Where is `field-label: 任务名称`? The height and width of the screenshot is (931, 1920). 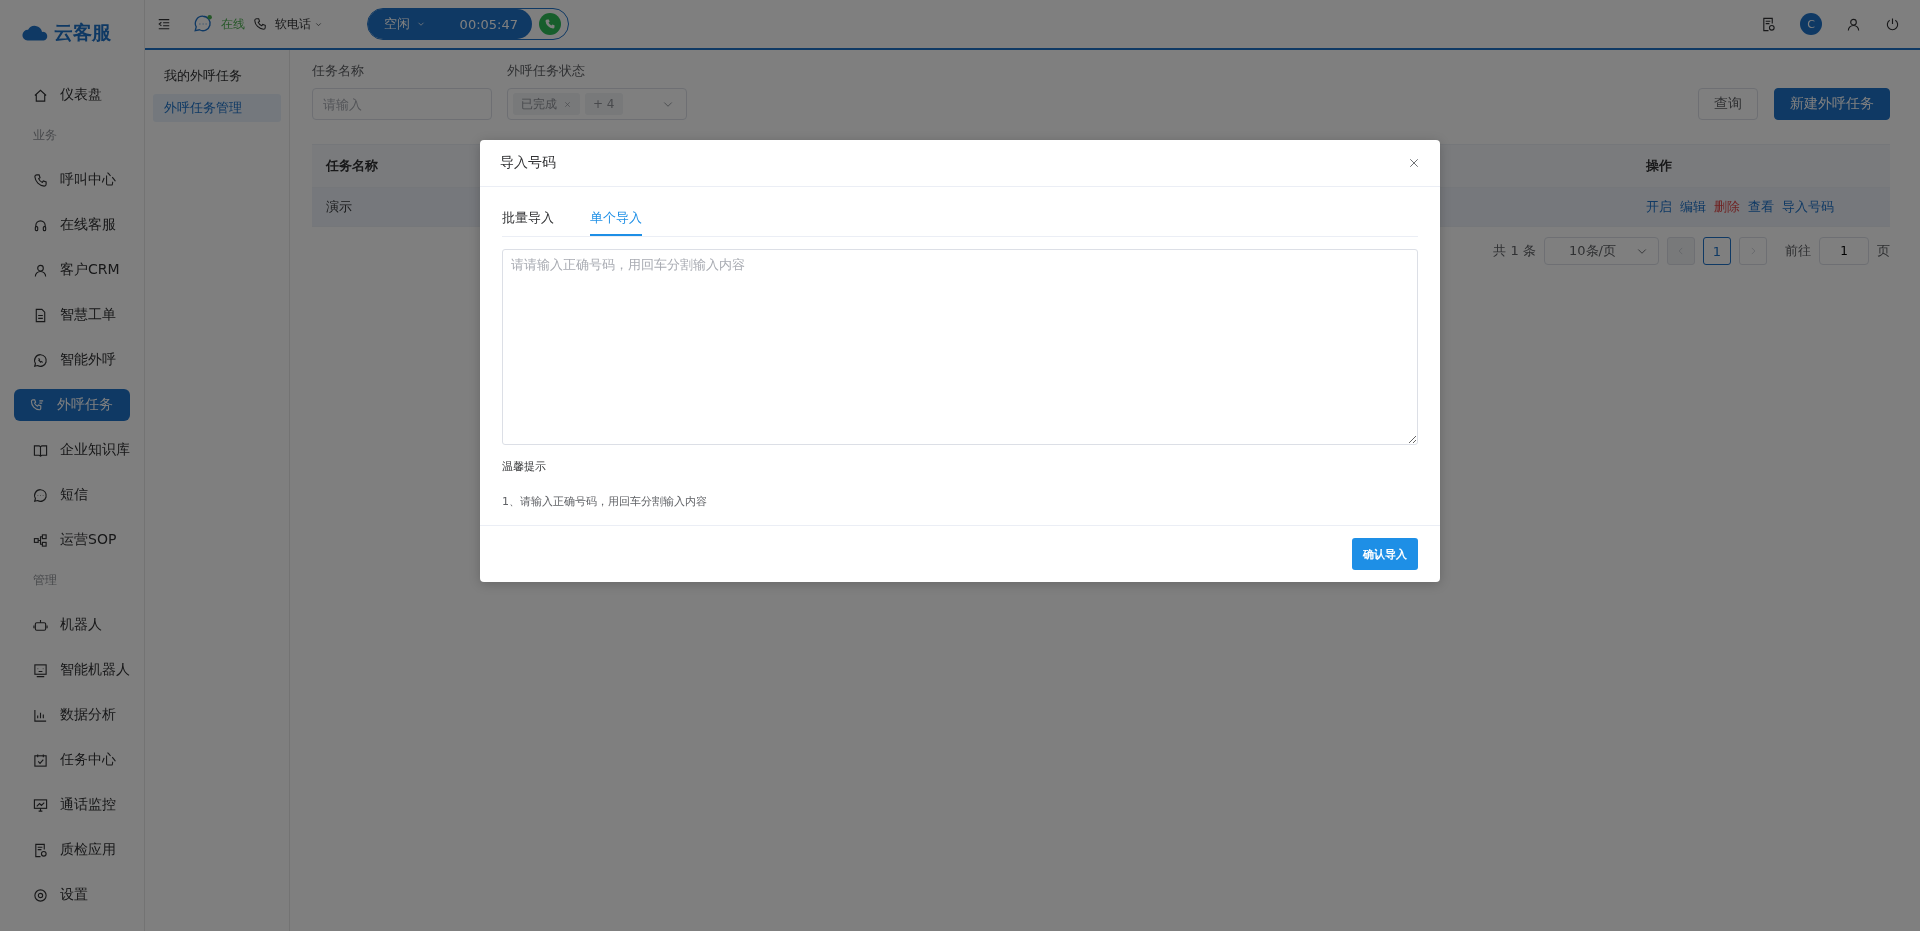 field-label: 任务名称 is located at coordinates (338, 71).